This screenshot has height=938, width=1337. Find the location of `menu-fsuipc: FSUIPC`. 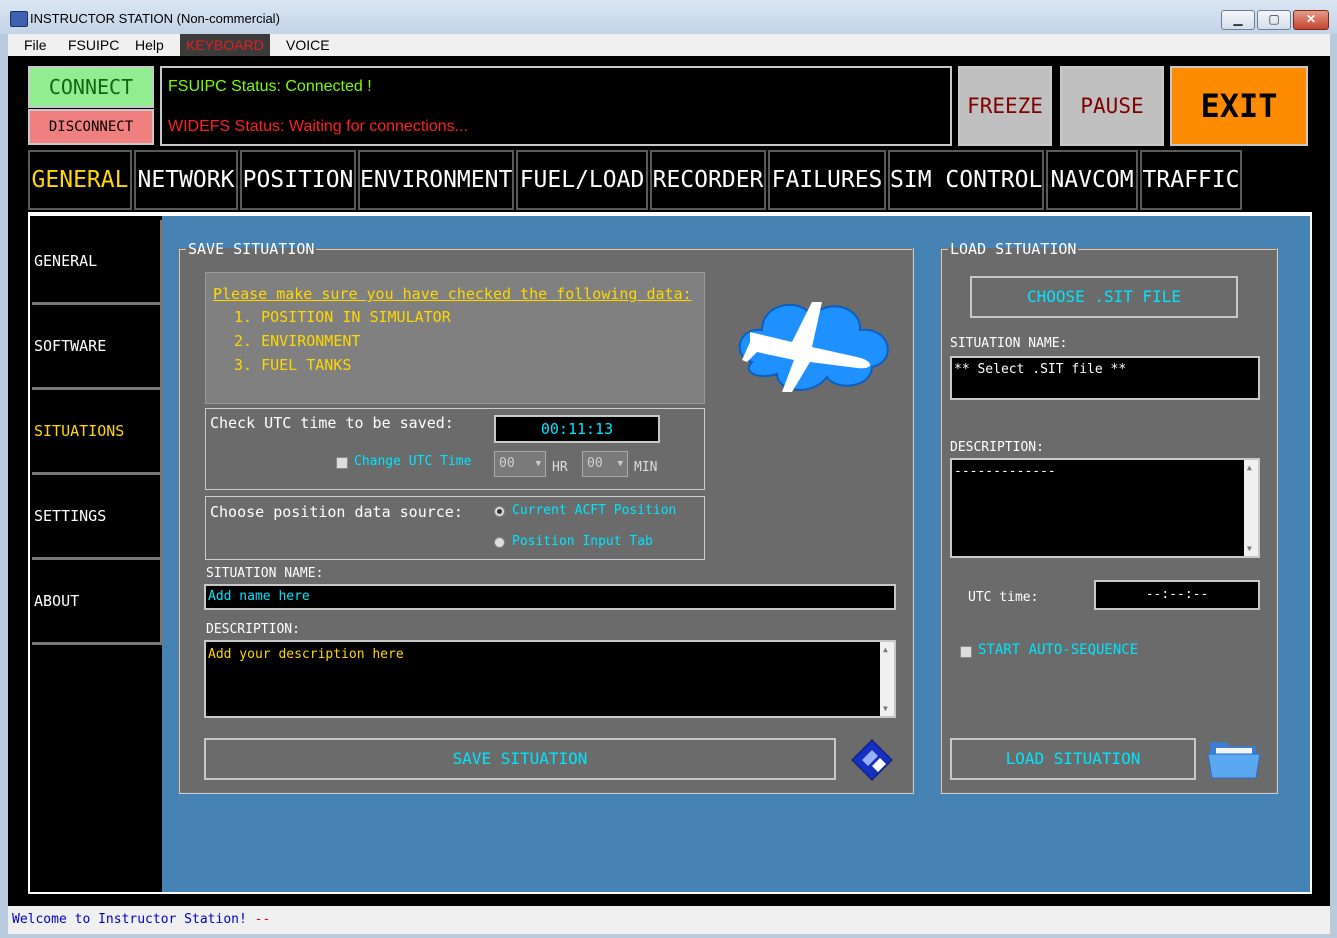

menu-fsuipc: FSUIPC is located at coordinates (93, 45).